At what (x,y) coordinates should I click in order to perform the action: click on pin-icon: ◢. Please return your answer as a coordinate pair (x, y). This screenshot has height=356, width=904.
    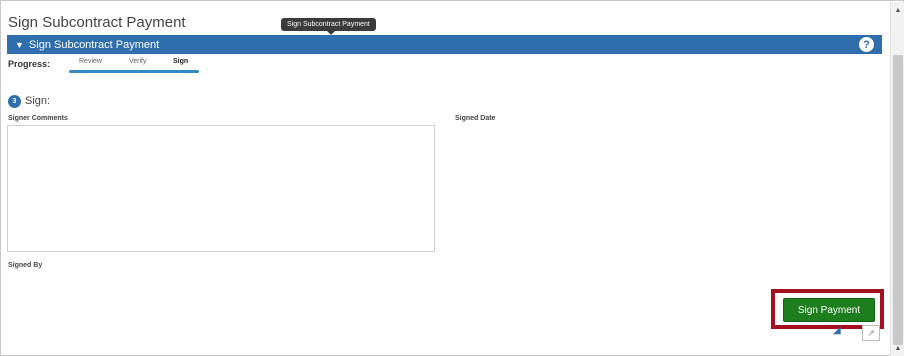
    Looking at the image, I should click on (837, 330).